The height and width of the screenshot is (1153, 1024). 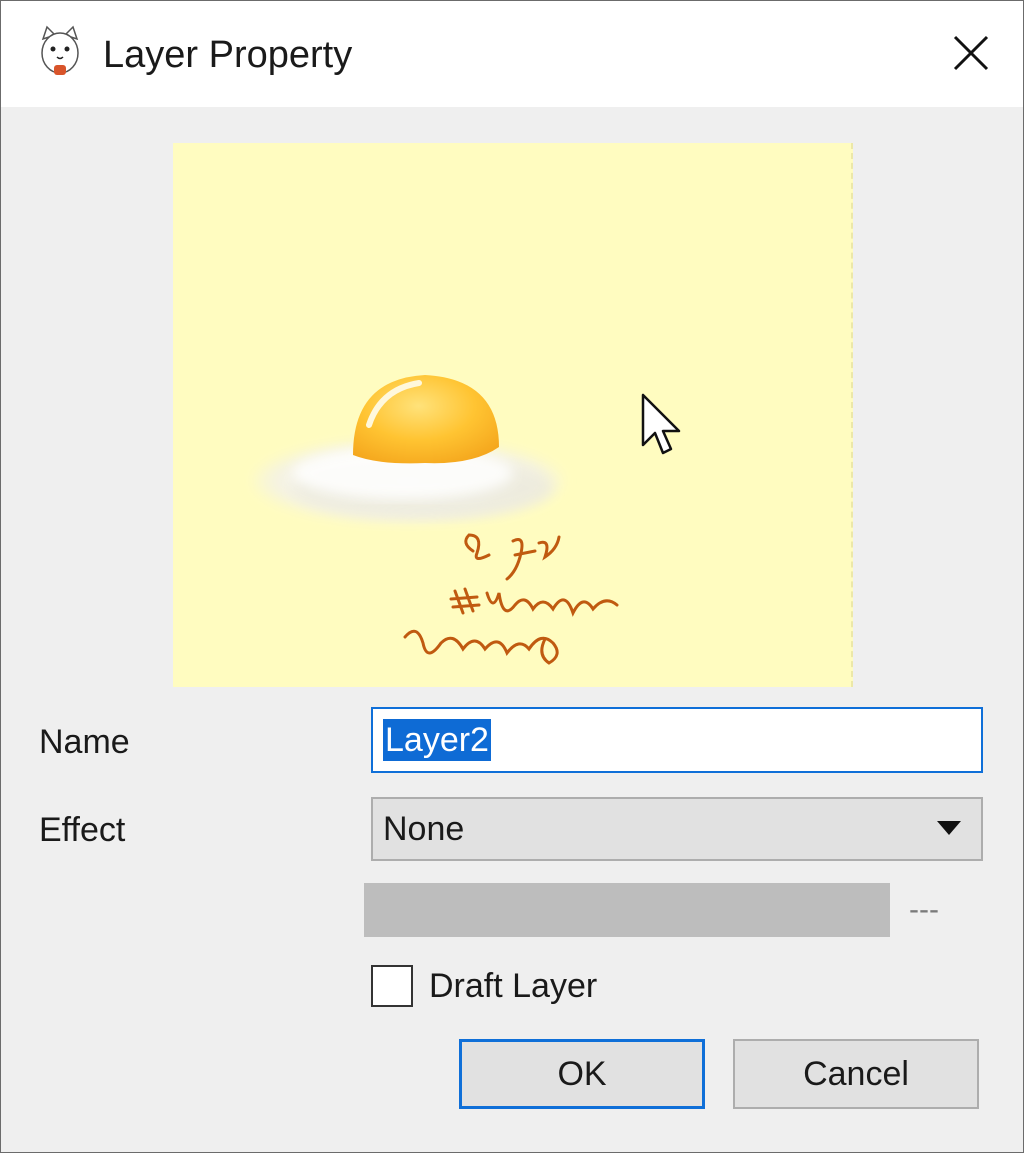 What do you see at coordinates (582, 1074) in the screenshot?
I see `ok-button: OK` at bounding box center [582, 1074].